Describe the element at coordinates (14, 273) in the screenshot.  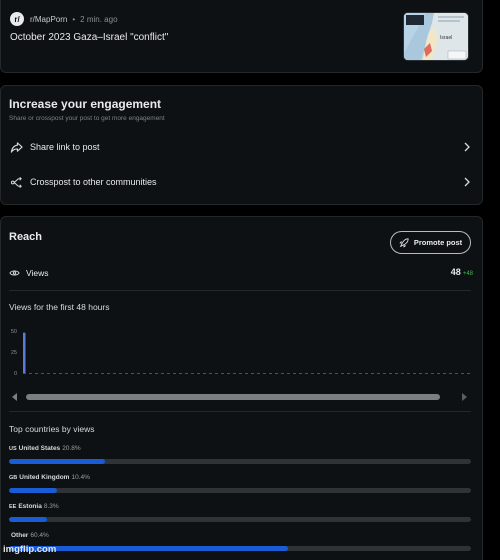
I see `eye-icon` at that location.